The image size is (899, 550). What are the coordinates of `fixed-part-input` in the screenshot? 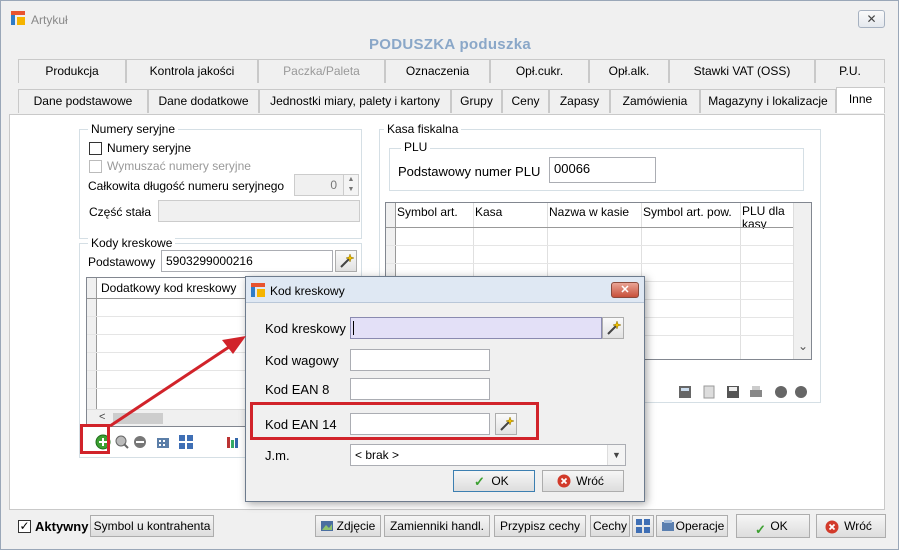 It's located at (259, 211).